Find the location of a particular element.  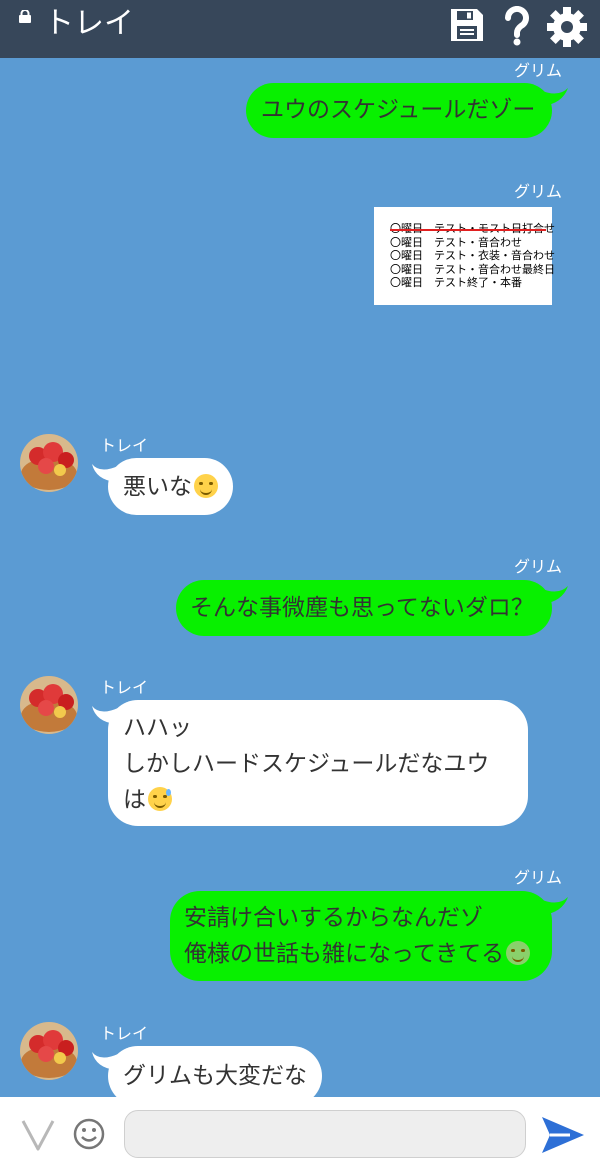

emoji-icon is located at coordinates (89, 1134).